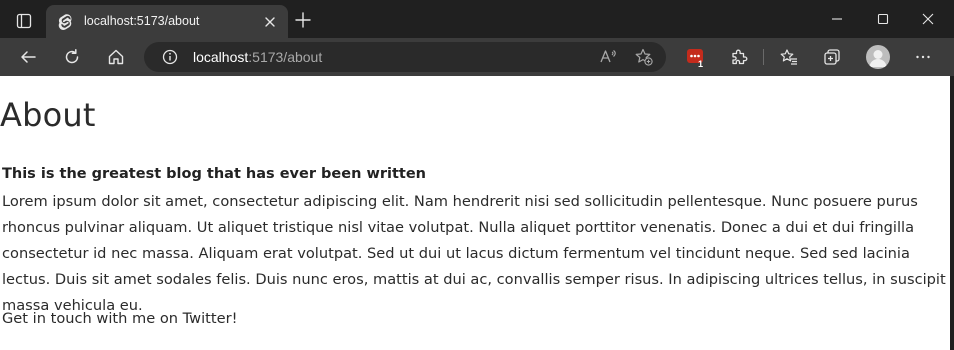 This screenshot has height=350, width=954. I want to click on star-add-icon, so click(644, 57).